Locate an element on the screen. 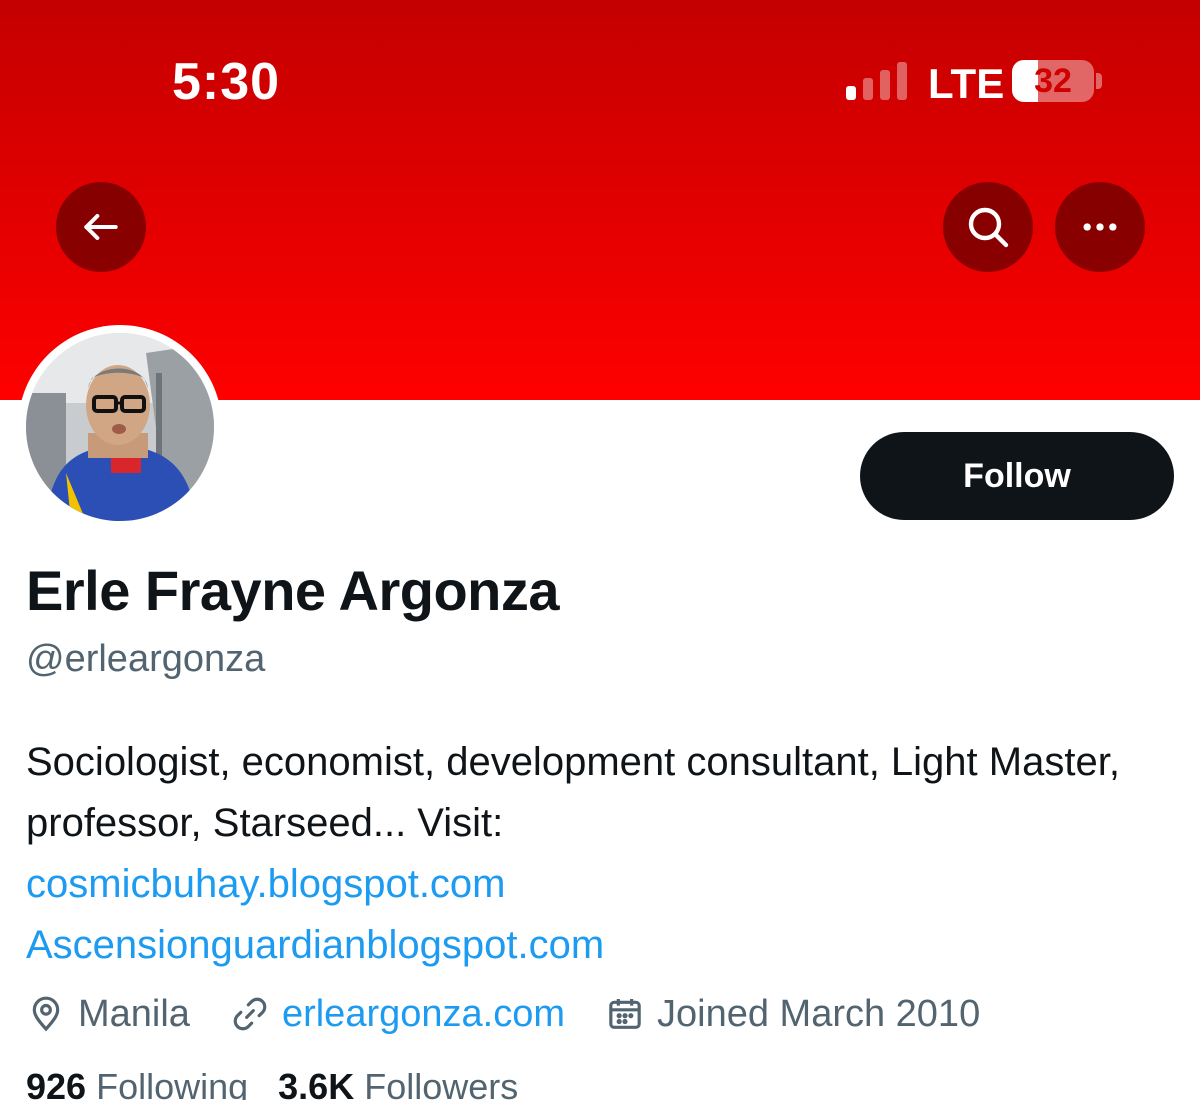 The image size is (1200, 1100). status-time: 5:30 is located at coordinates (226, 82).